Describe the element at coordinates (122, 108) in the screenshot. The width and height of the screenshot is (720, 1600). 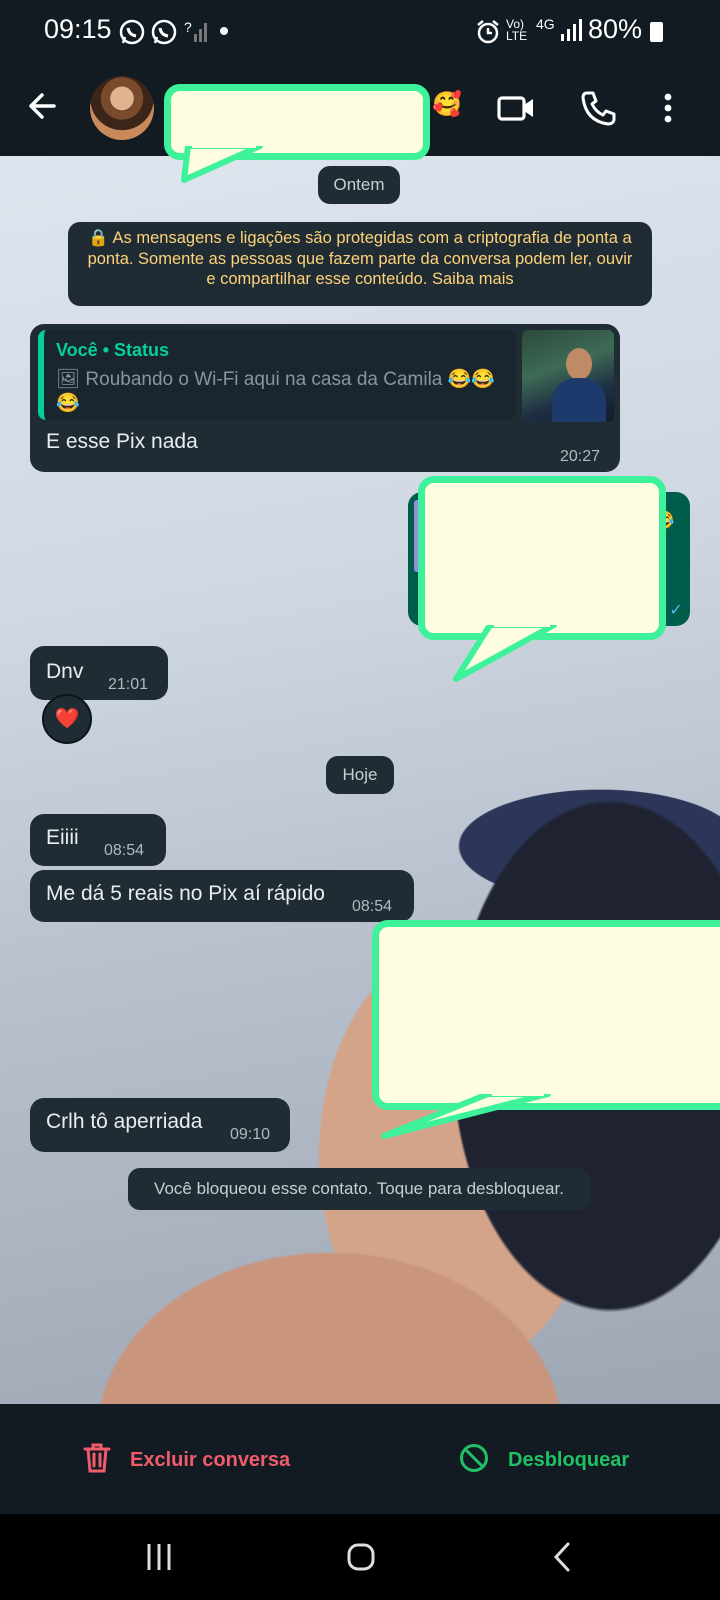
I see `contact-avatar` at that location.